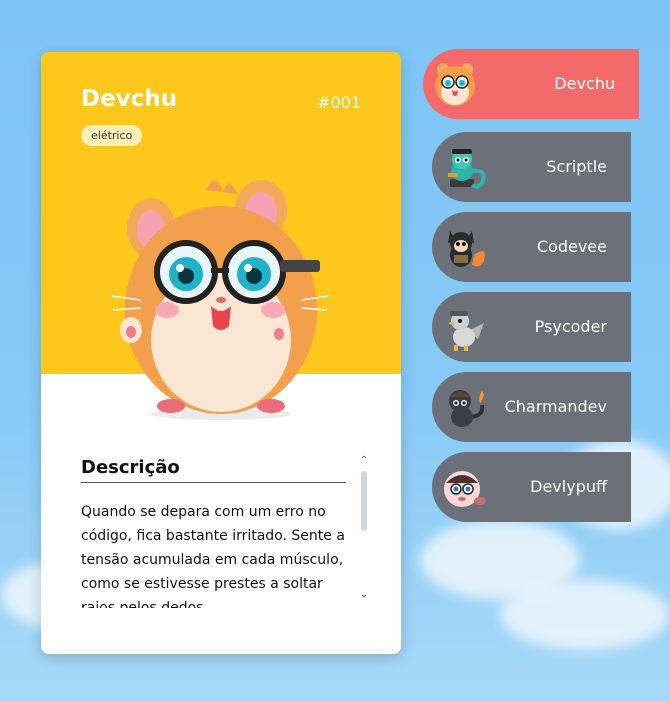 The width and height of the screenshot is (670, 701). What do you see at coordinates (555, 406) in the screenshot?
I see `nav-item-label: Charmandev` at bounding box center [555, 406].